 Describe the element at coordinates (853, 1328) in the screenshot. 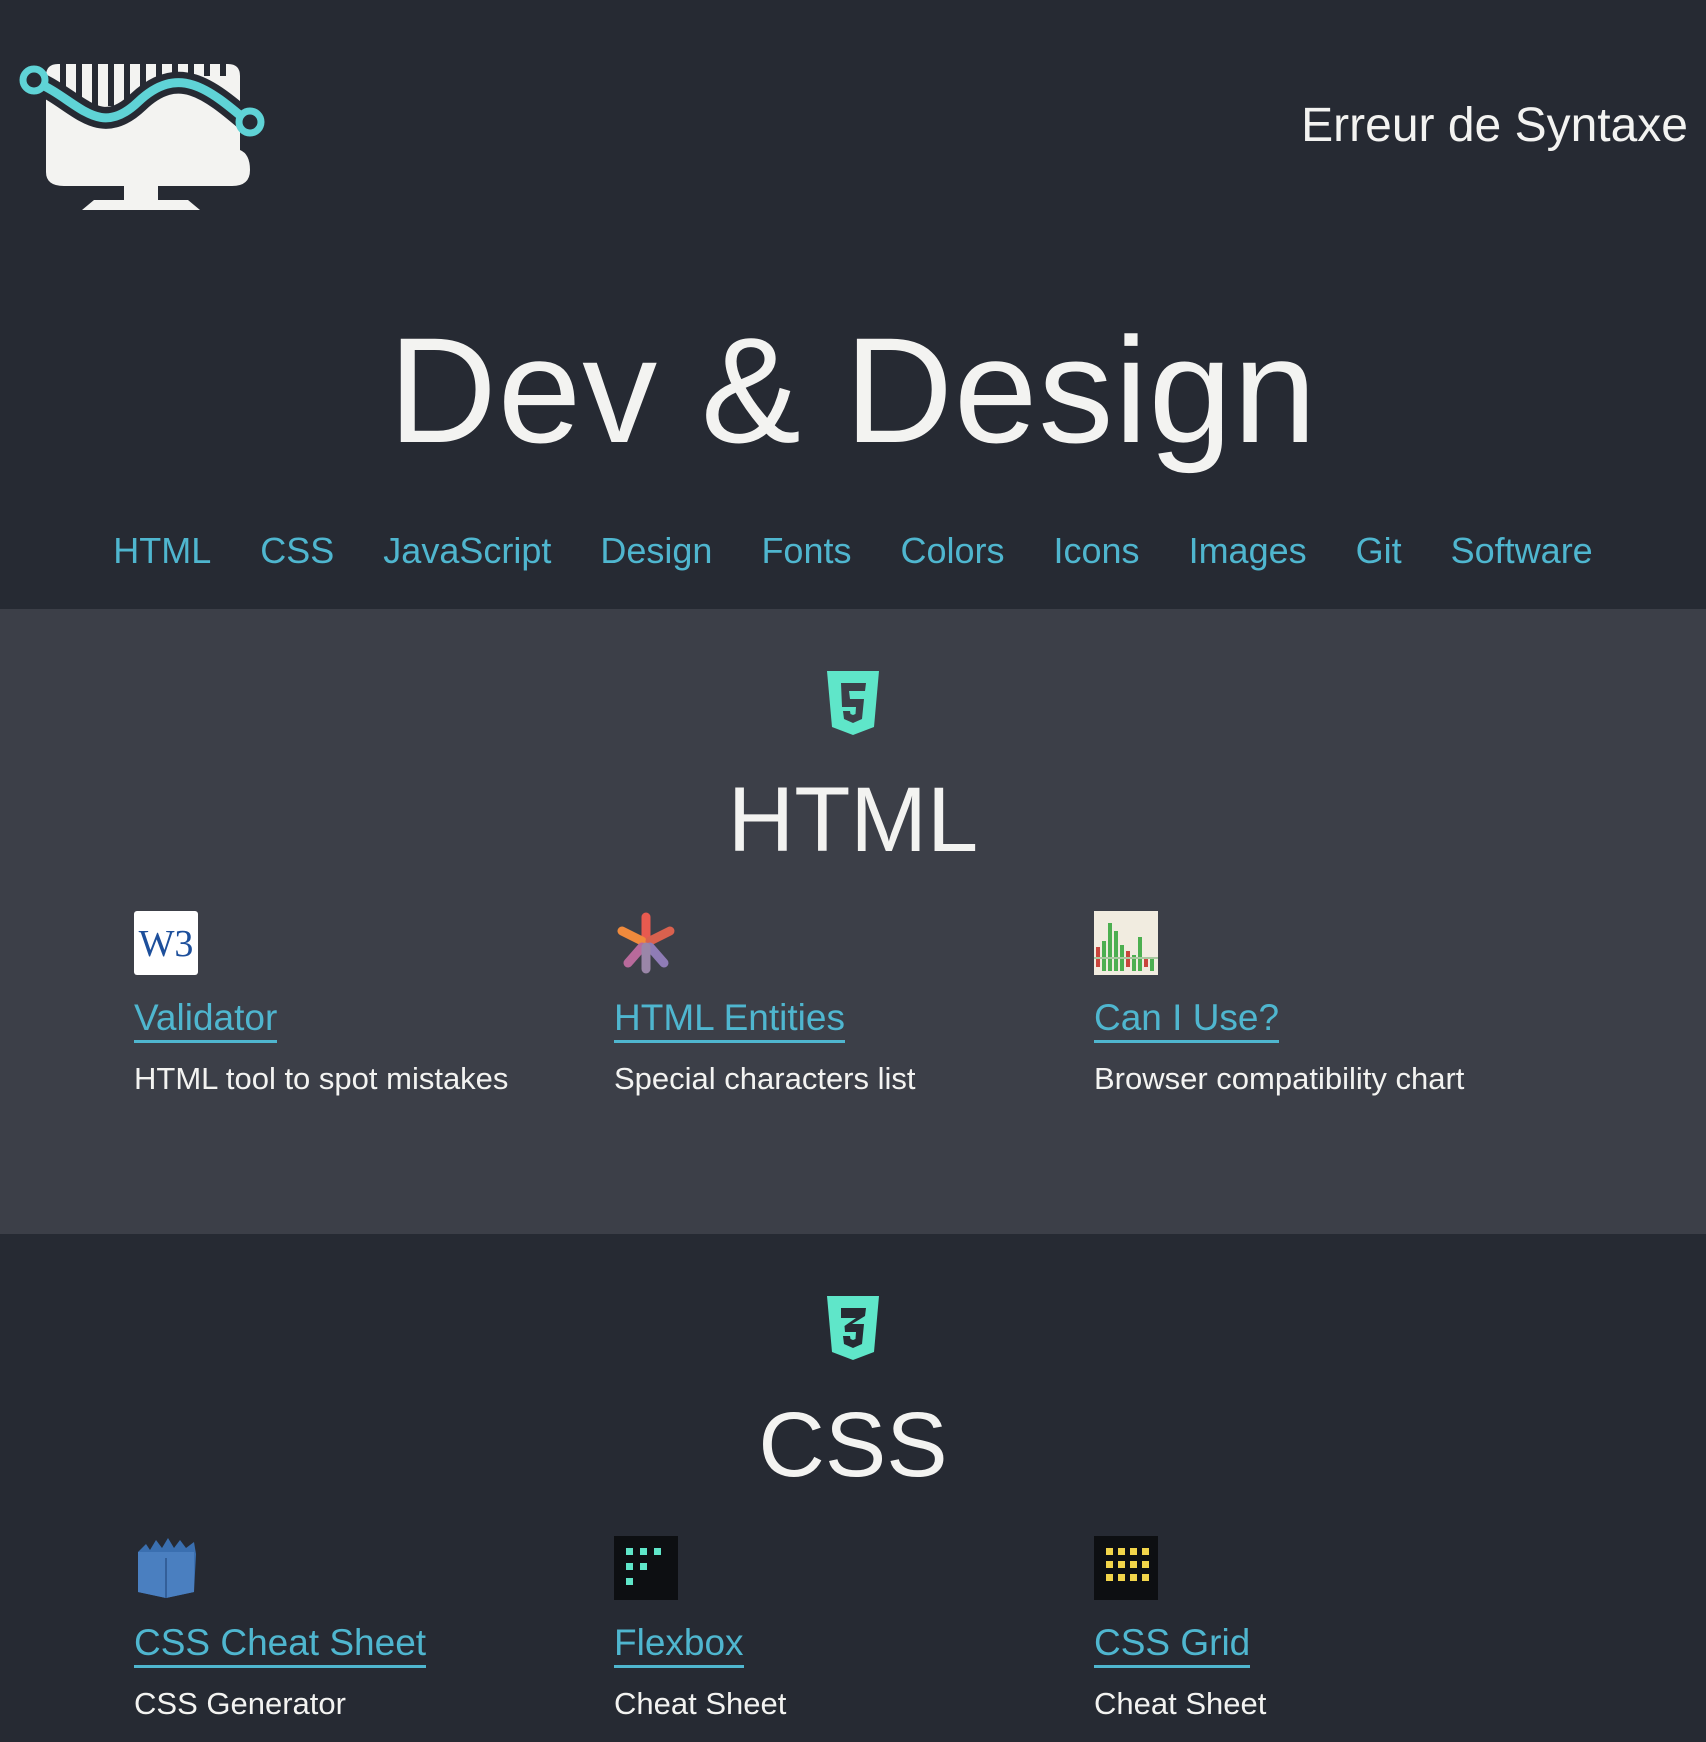

I see `css3-icon` at that location.